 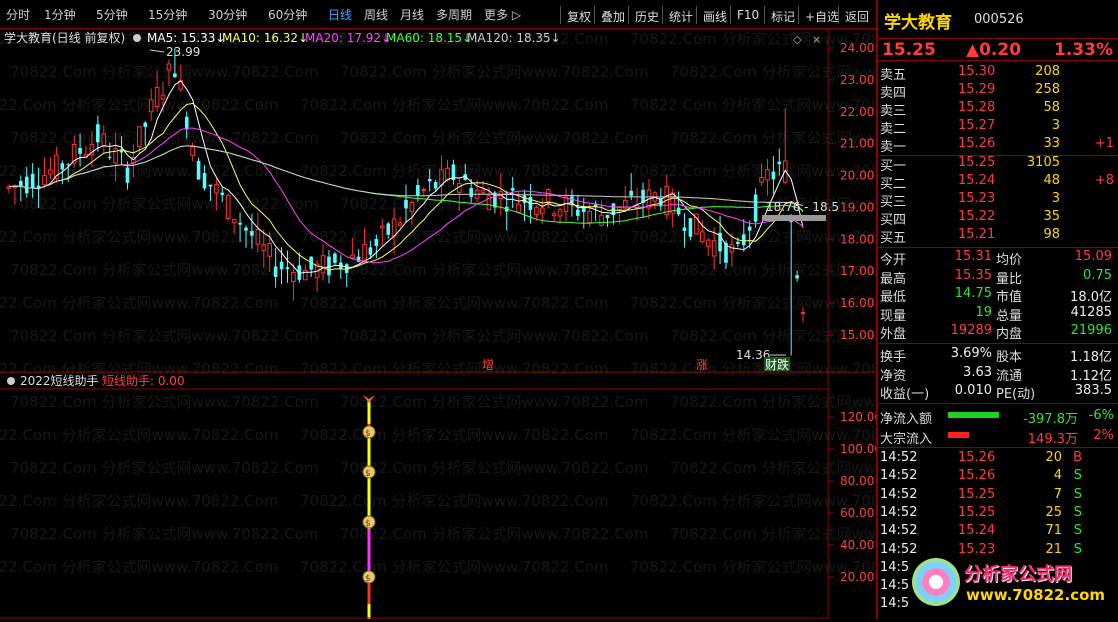 What do you see at coordinates (1047, 89) in the screenshot?
I see `ask-volume: 258` at bounding box center [1047, 89].